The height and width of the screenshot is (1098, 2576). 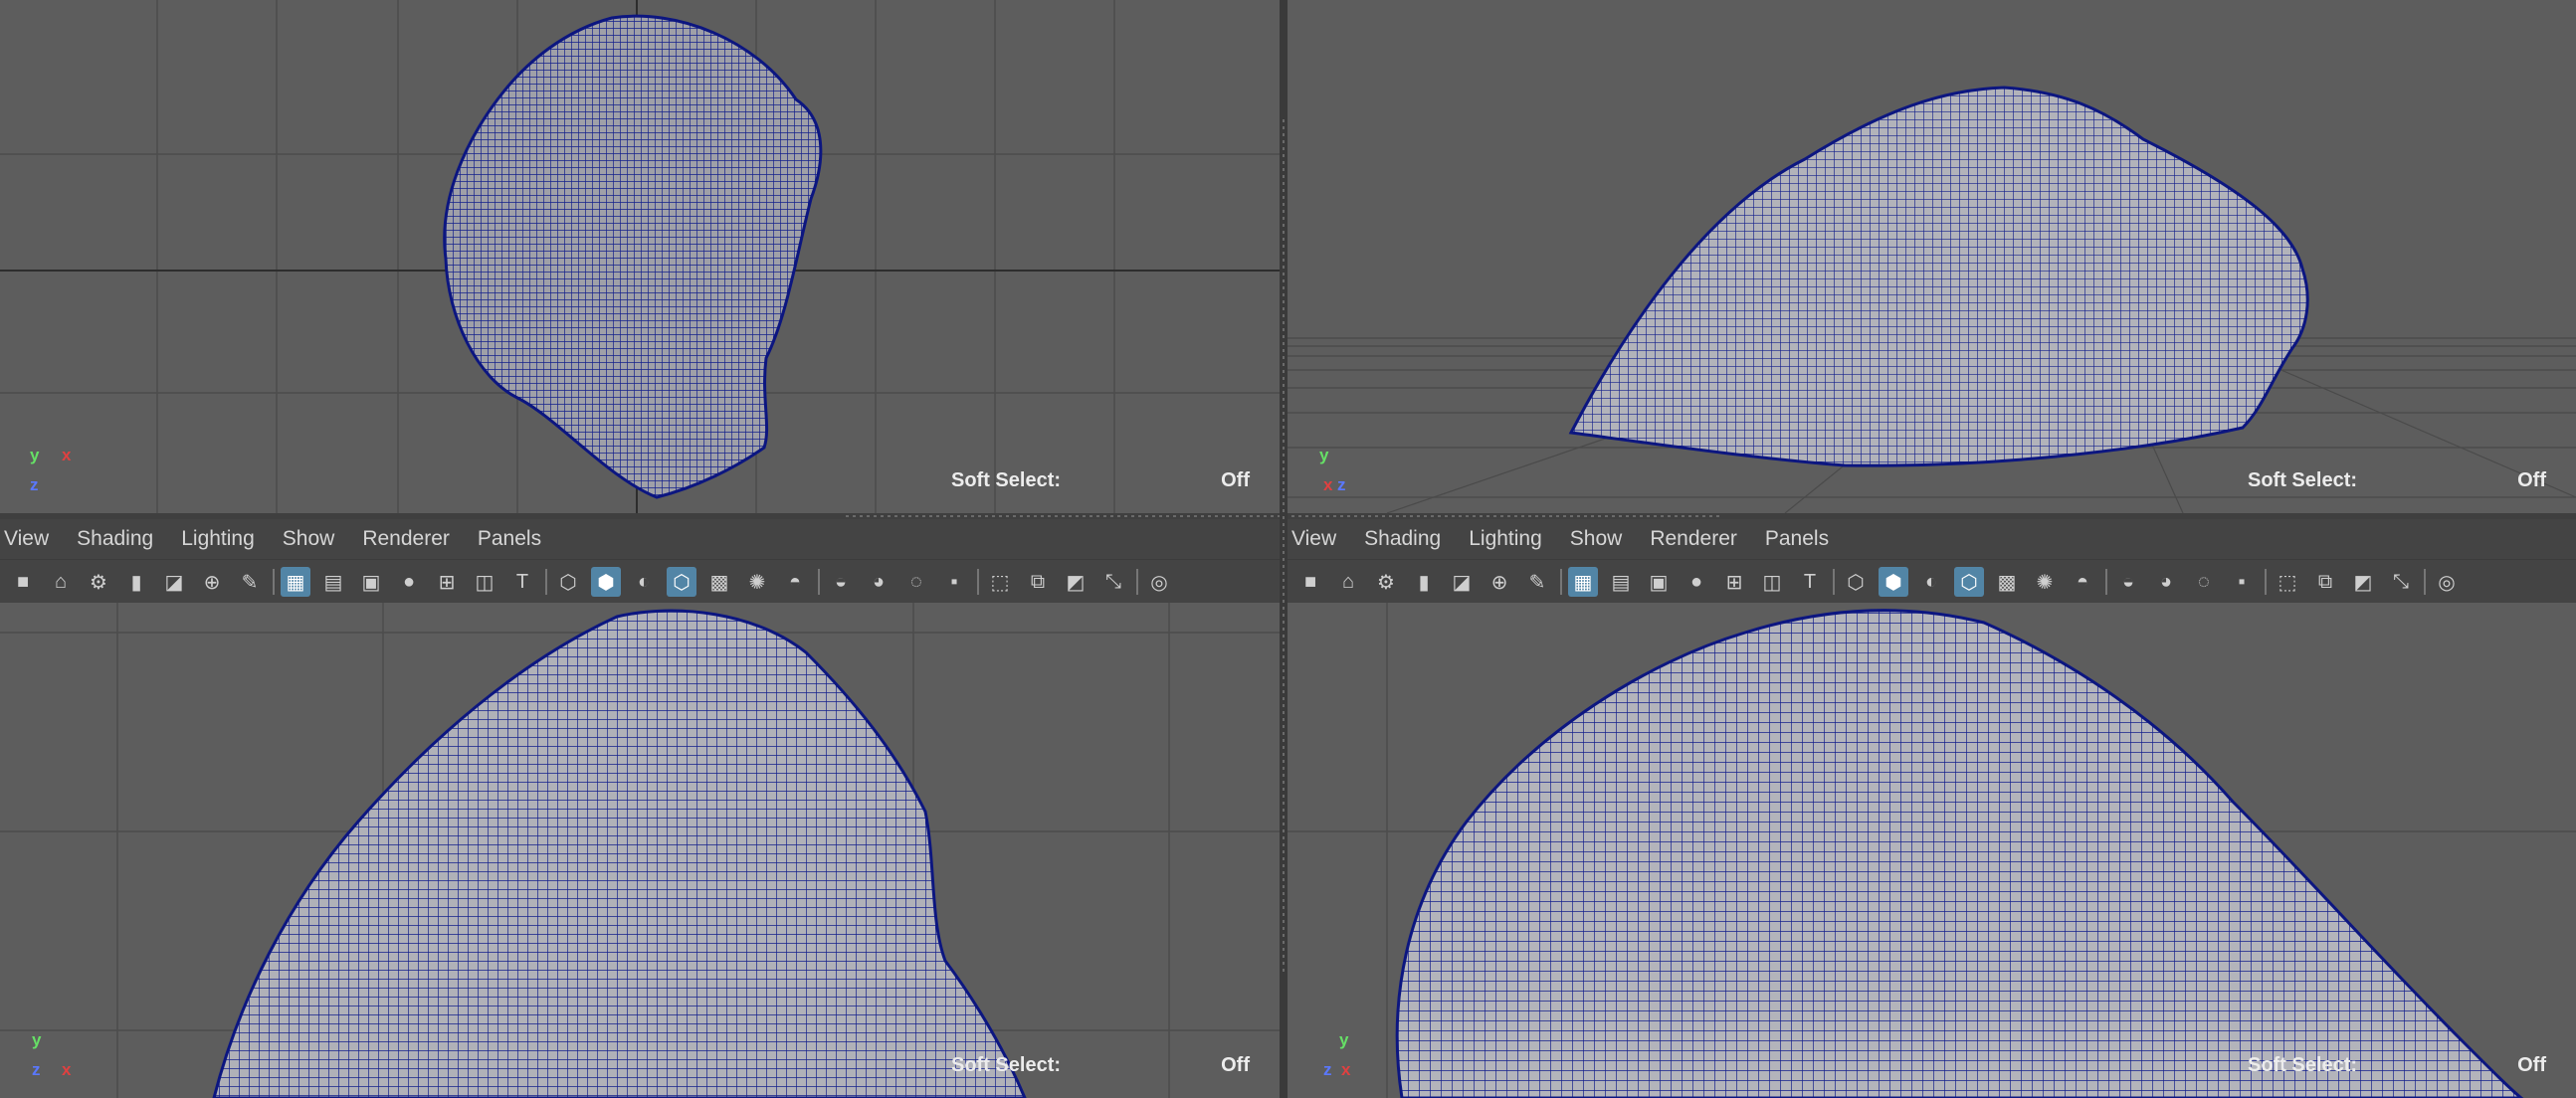 I want to click on vertical-splitter, so click(x=1284, y=549).